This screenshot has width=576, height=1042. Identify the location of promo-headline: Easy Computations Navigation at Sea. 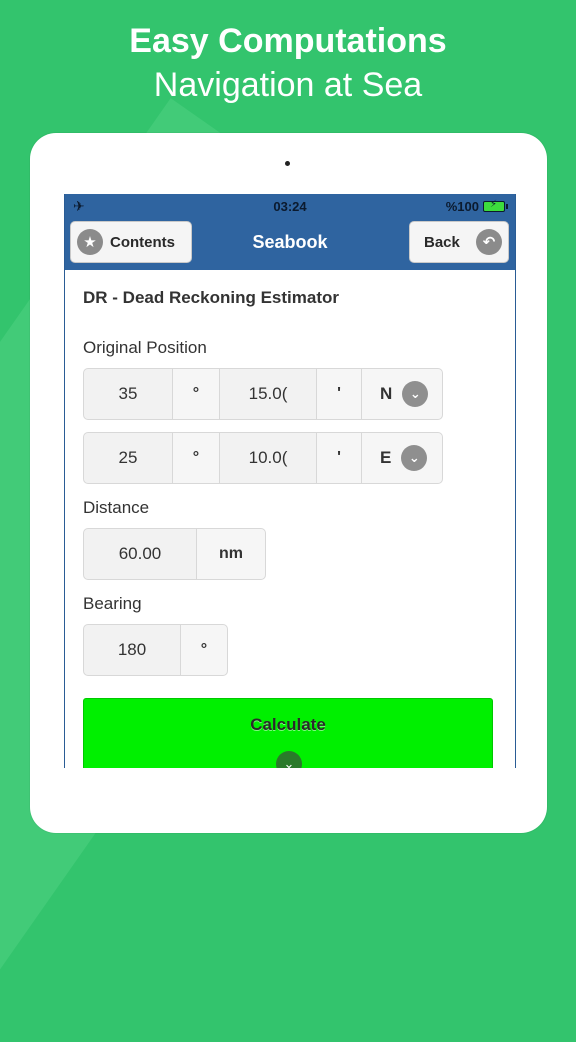
(288, 64).